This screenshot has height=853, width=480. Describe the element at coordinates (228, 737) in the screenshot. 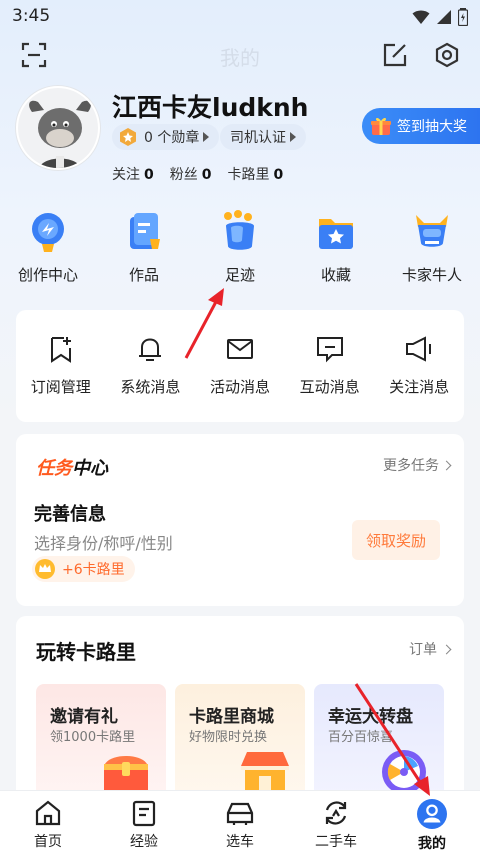

I see `promo-subtitle: 好物限时兑换` at that location.